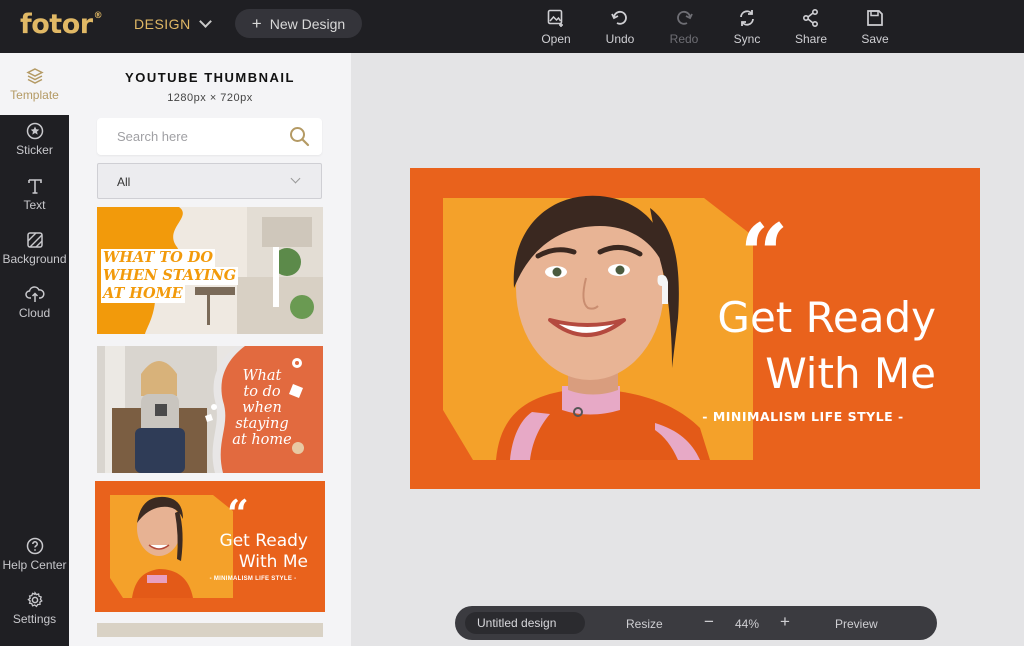 This screenshot has width=1024, height=646. I want to click on help-icon, so click(34, 546).